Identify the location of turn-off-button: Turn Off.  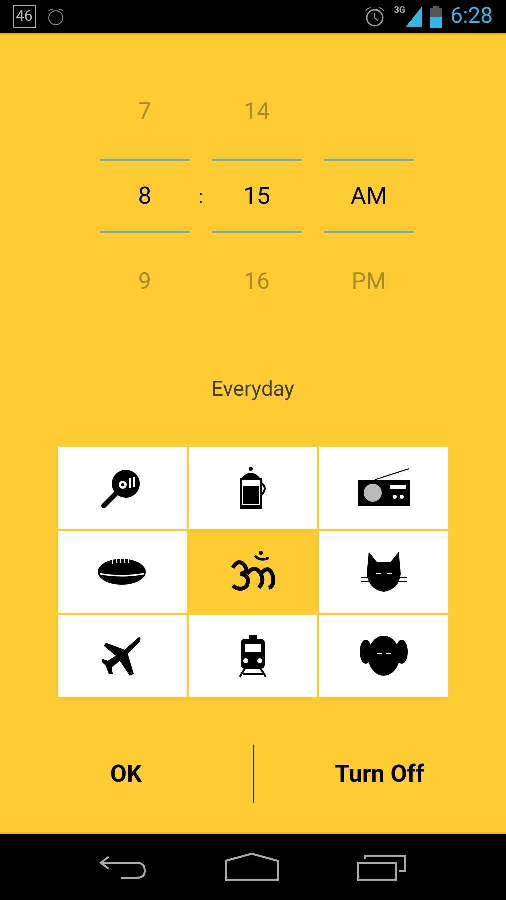
(380, 773).